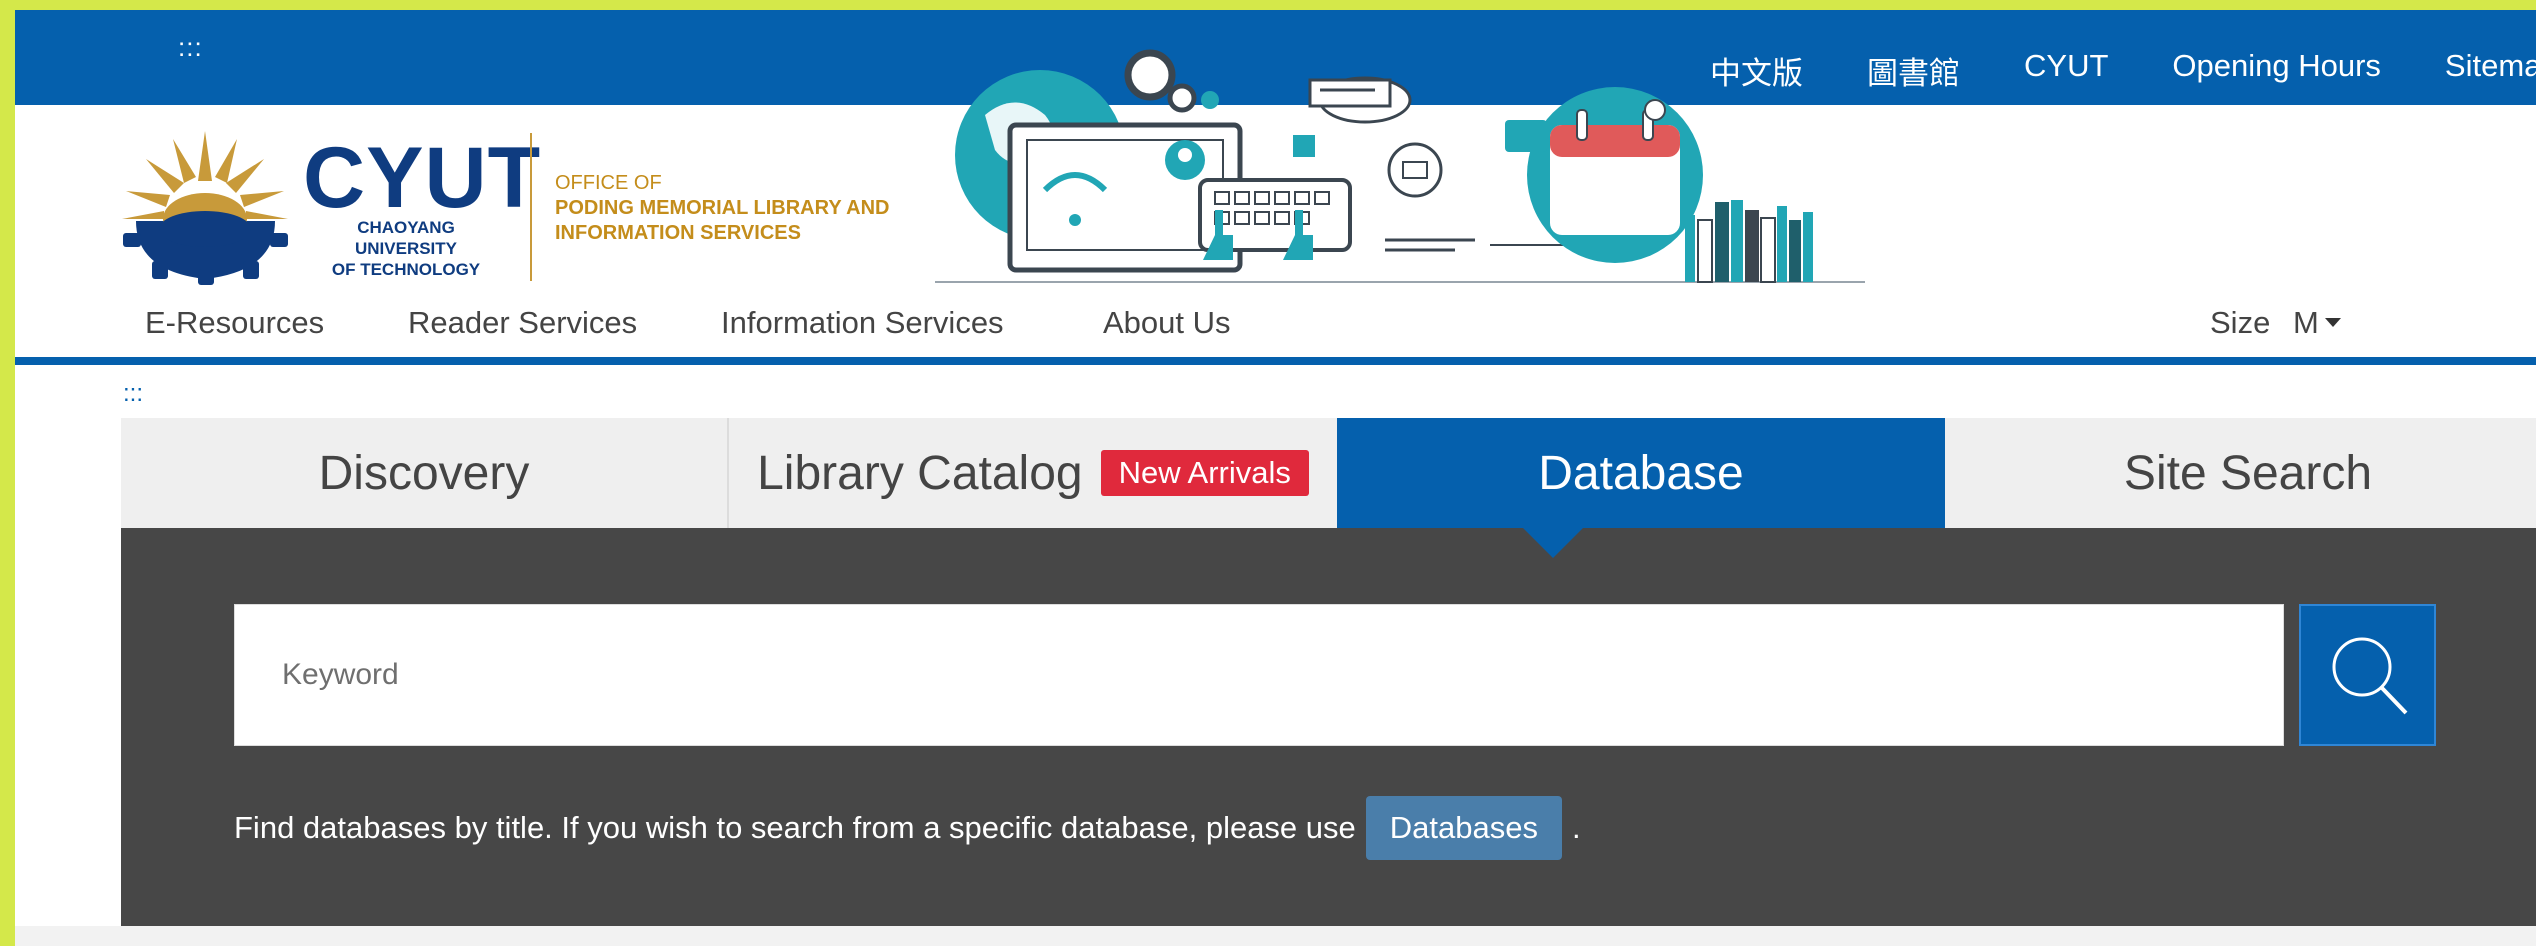 The width and height of the screenshot is (2536, 946). What do you see at coordinates (1553, 543) in the screenshot?
I see `active-tab-pointer` at bounding box center [1553, 543].